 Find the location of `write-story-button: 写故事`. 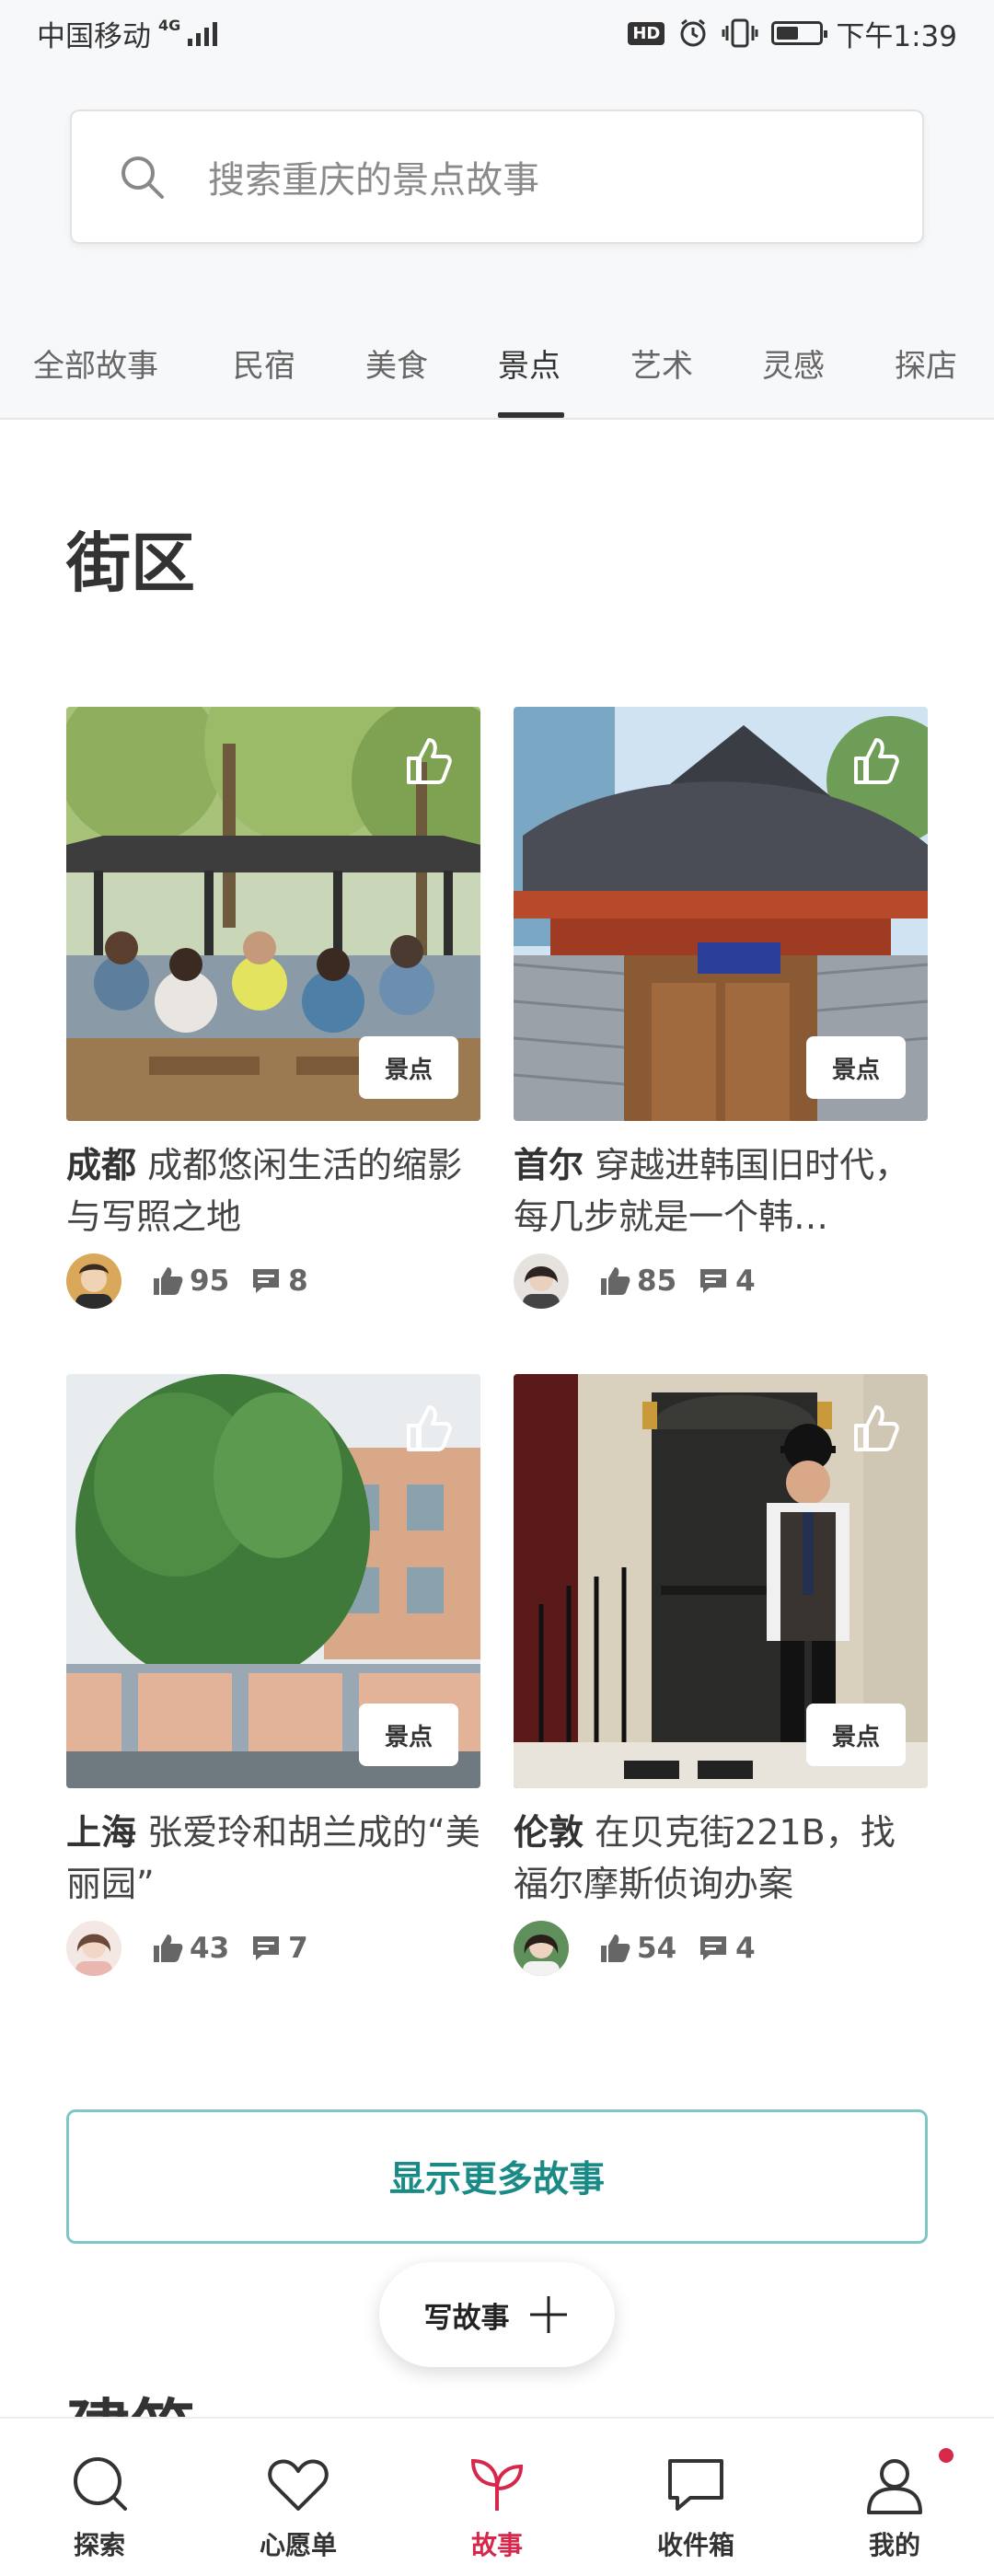

write-story-button: 写故事 is located at coordinates (497, 2314).